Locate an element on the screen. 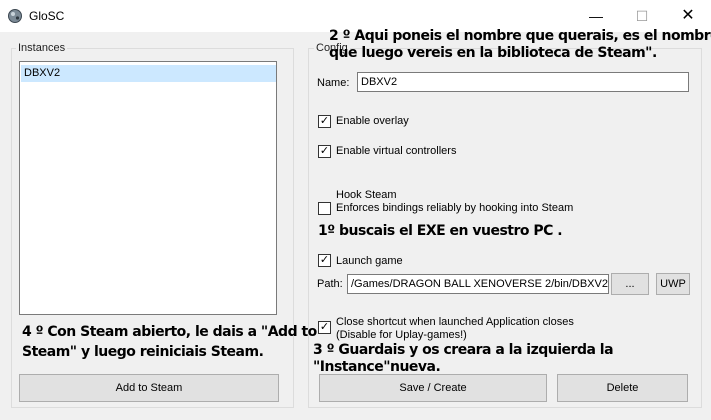 This screenshot has height=420, width=711. instances-group-label: Instances is located at coordinates (42, 48).